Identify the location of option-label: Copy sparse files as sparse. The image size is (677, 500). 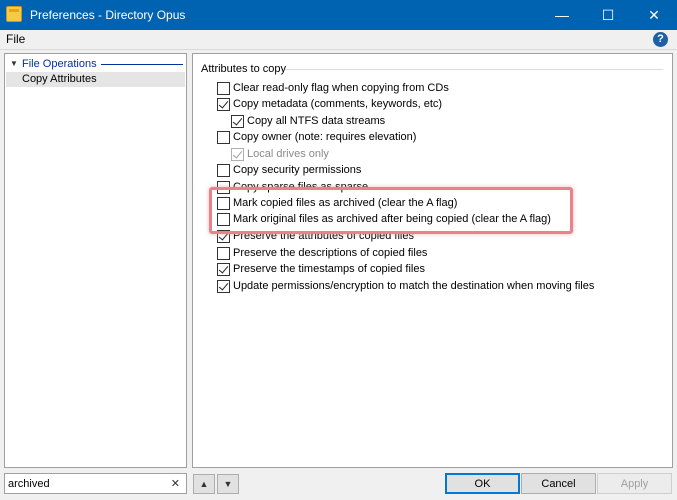
(301, 187).